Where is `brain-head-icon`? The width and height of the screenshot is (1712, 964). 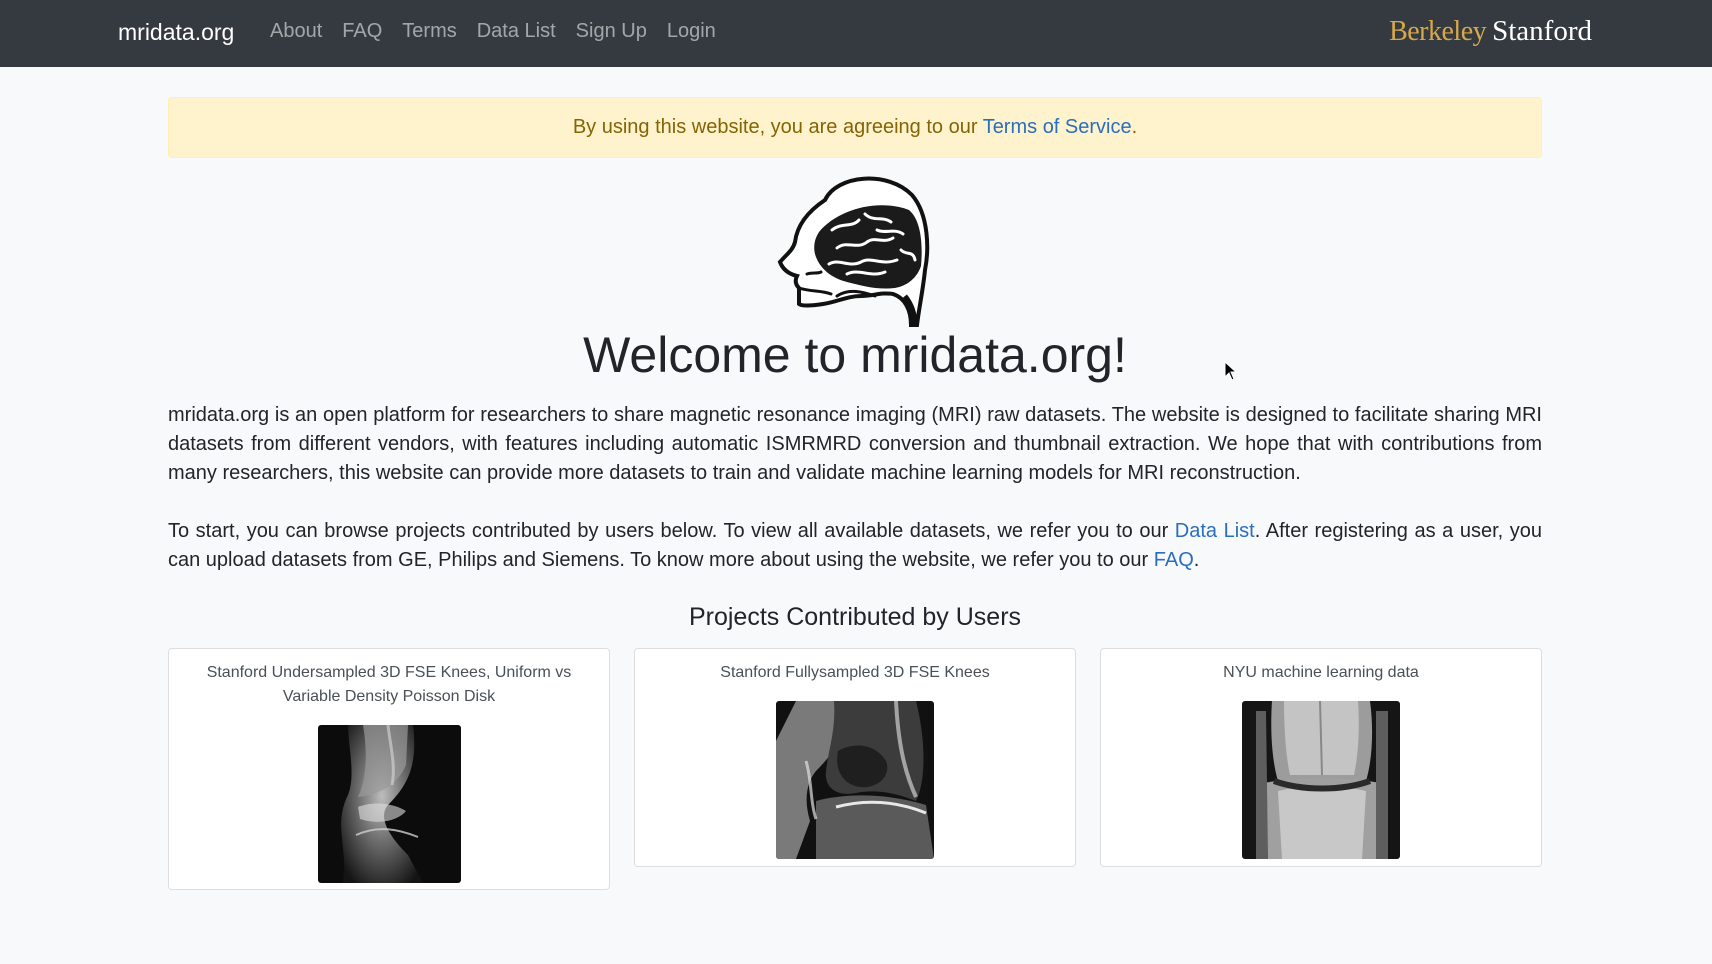 brain-head-icon is located at coordinates (853, 251).